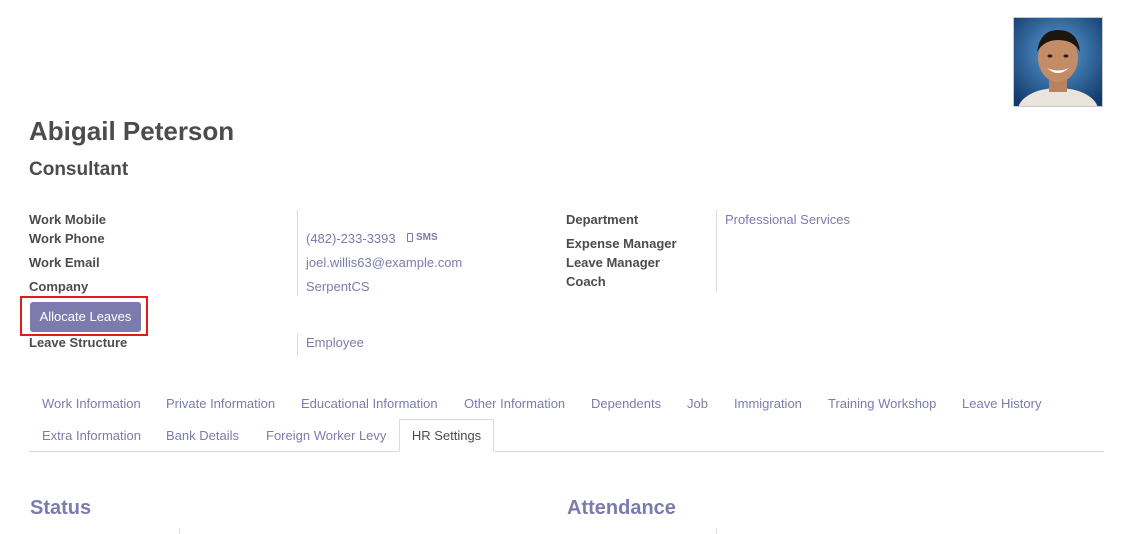 Image resolution: width=1131 pixels, height=534 pixels. Describe the element at coordinates (621, 508) in the screenshot. I see `attendance-section-title: Attendance` at that location.